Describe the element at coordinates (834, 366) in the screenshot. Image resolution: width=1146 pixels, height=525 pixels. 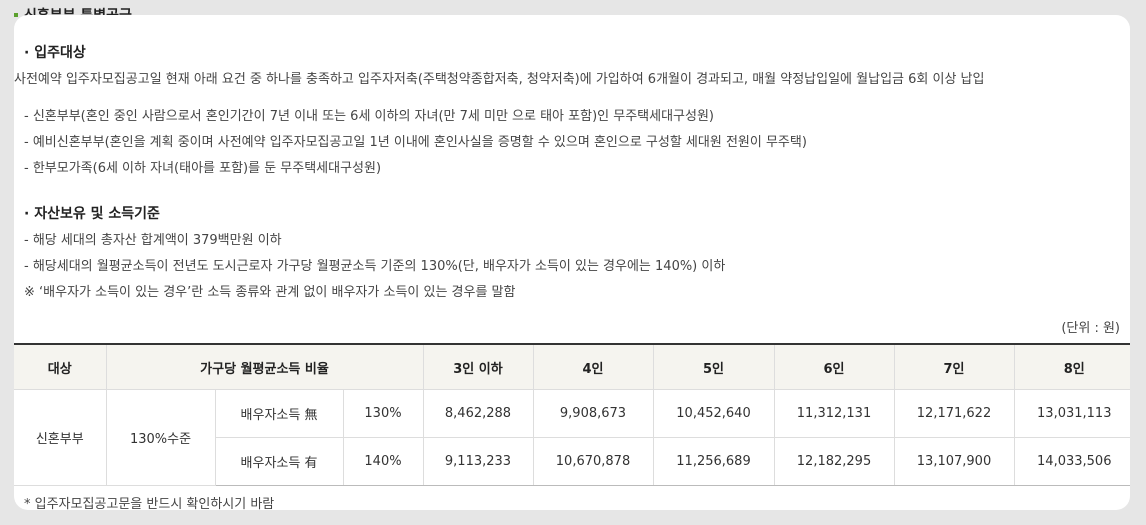
I see `header-size-6: 6인` at that location.